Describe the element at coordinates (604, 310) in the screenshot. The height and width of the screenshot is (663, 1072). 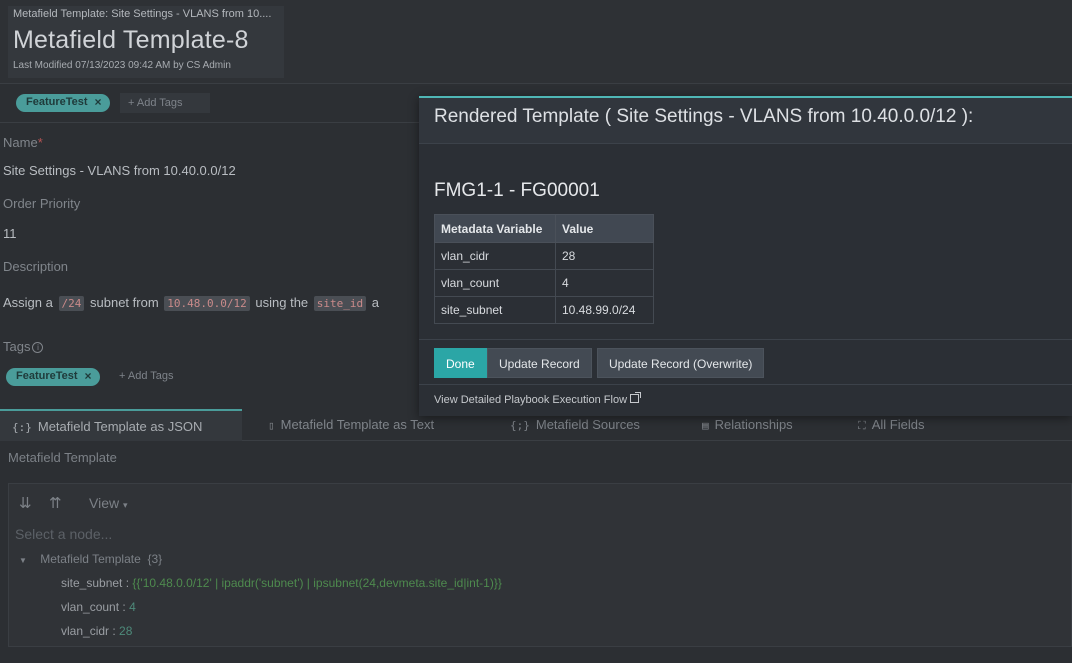
I see `value-cell: 10.48.99.0/24` at that location.